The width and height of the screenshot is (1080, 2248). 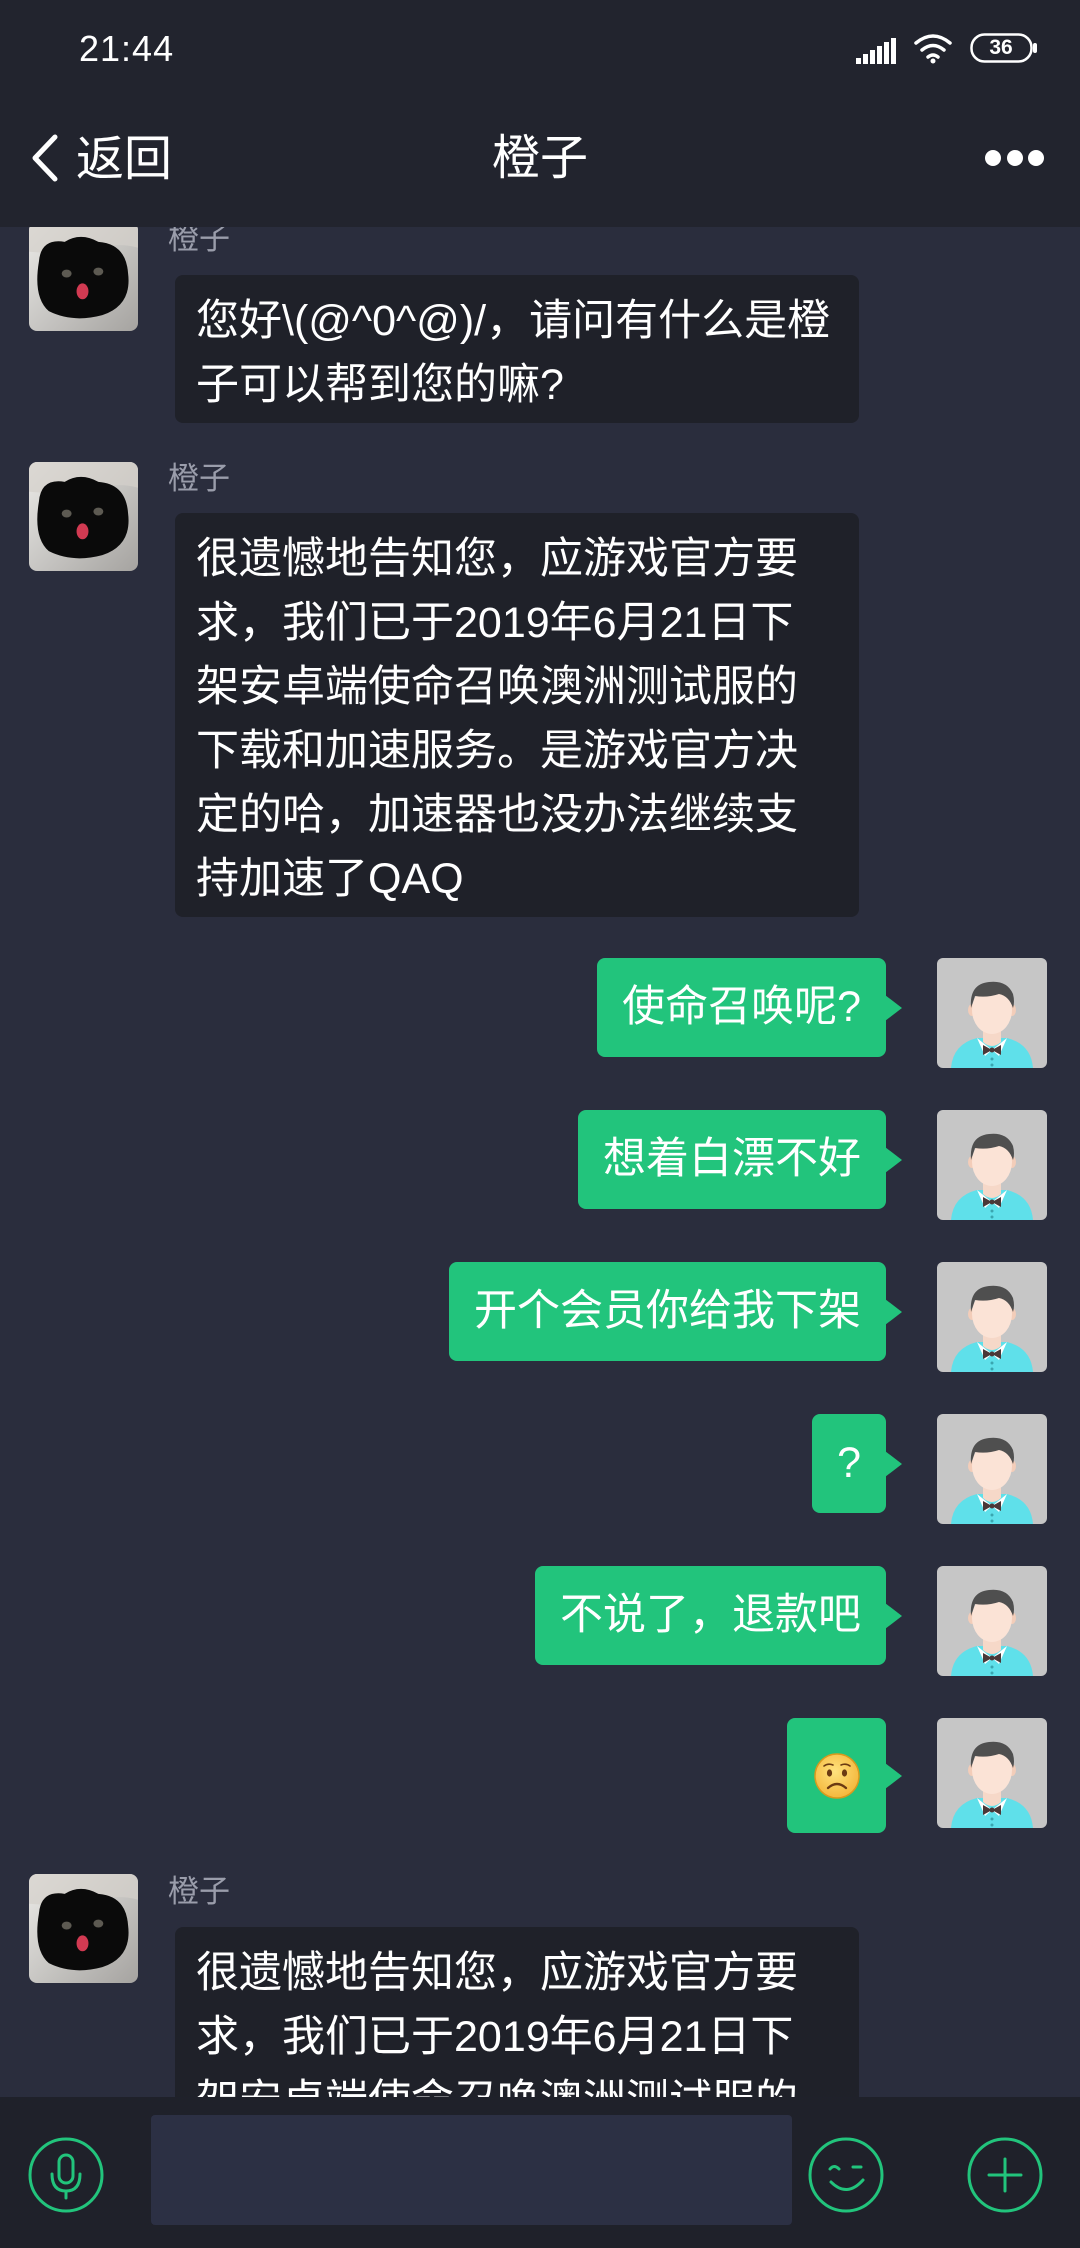 I want to click on plus-icon, so click(x=1005, y=2175).